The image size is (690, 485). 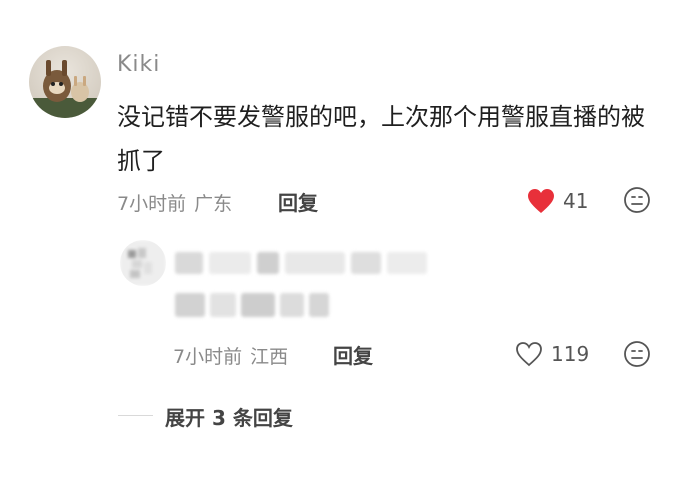 What do you see at coordinates (152, 204) in the screenshot?
I see `comment-time: 7小时前` at bounding box center [152, 204].